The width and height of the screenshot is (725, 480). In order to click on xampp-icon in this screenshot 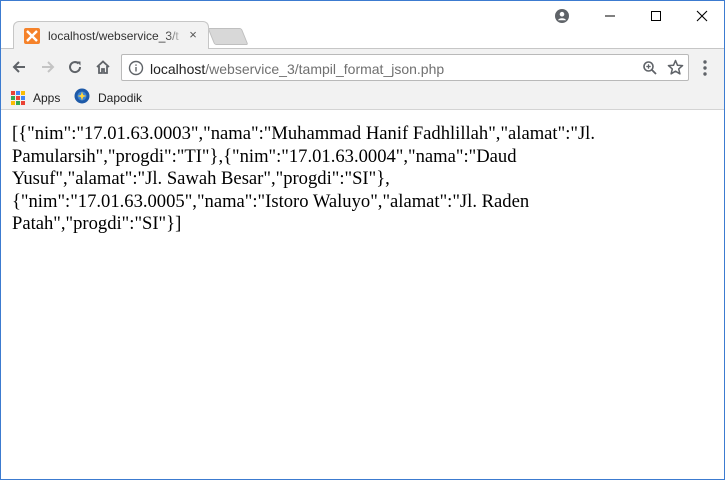, I will do `click(32, 36)`.